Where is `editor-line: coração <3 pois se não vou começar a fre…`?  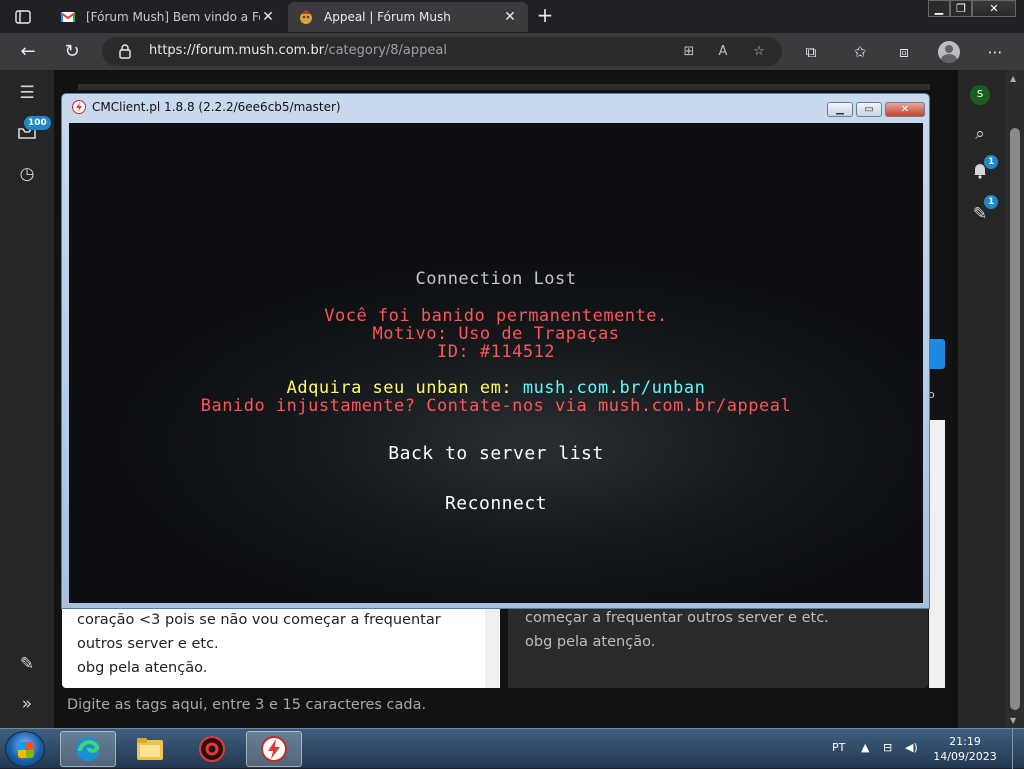
editor-line: coração <3 pois se não vou começar a fre… is located at coordinates (259, 620).